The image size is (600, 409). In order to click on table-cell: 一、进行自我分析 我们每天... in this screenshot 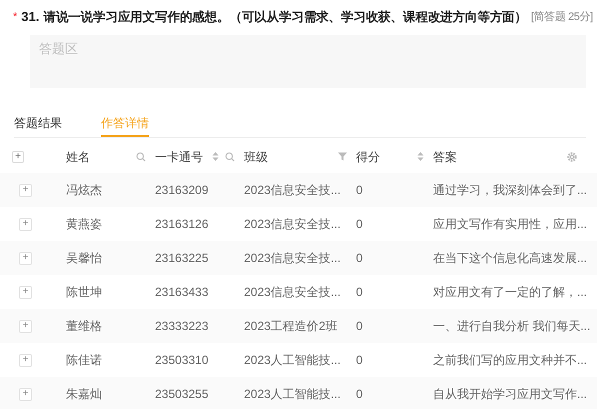, I will do `click(511, 326)`.